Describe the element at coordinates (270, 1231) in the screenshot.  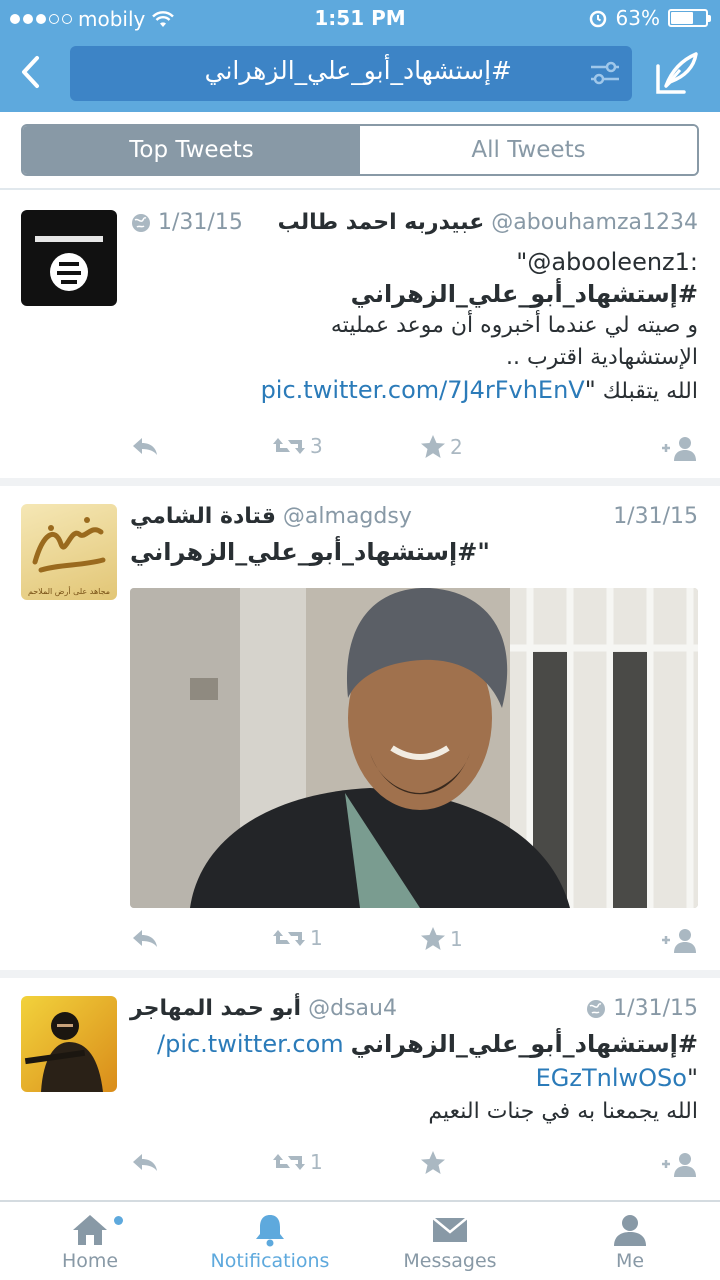
I see `bell-icon` at that location.